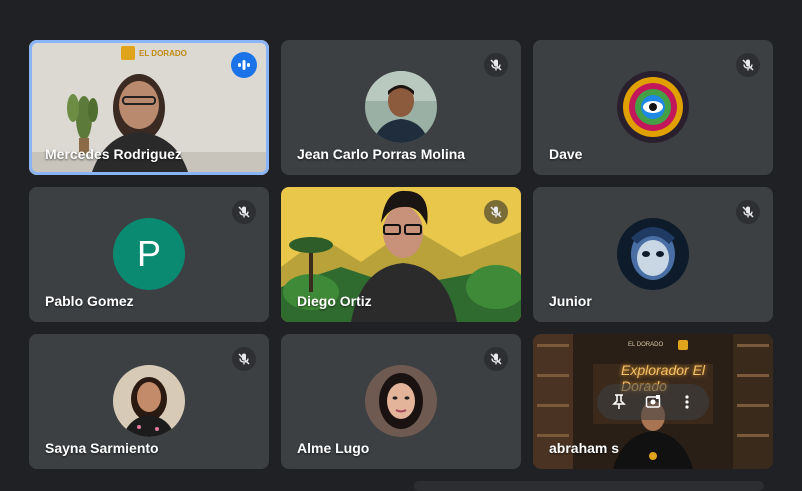 This screenshot has width=802, height=491. I want to click on participant-tile-pablo: P Pablo Gomez, so click(149, 254).